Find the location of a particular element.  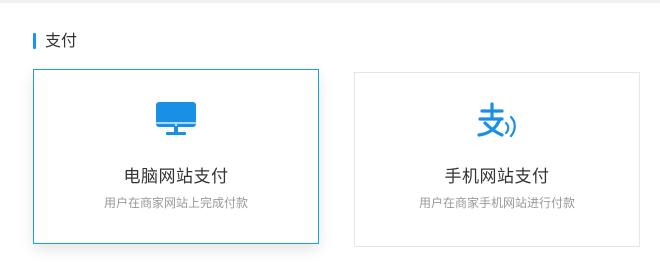

desktop-payment-description: 用户在商家网站上完成付款 is located at coordinates (175, 203).